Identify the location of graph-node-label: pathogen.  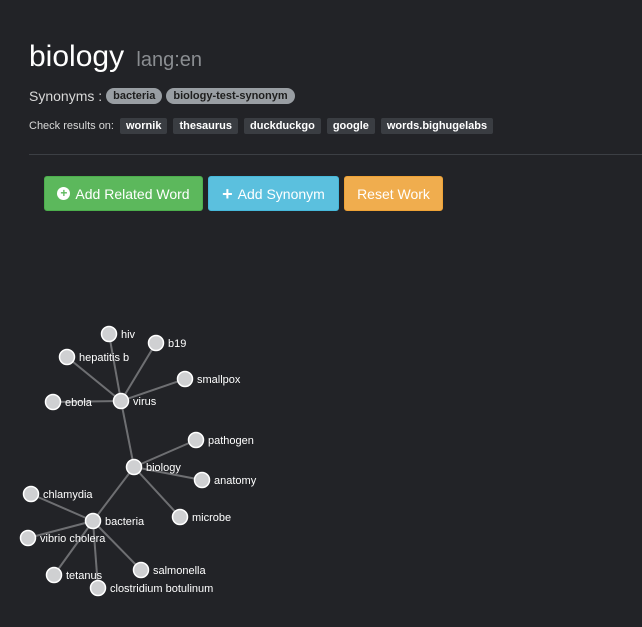
(231, 441).